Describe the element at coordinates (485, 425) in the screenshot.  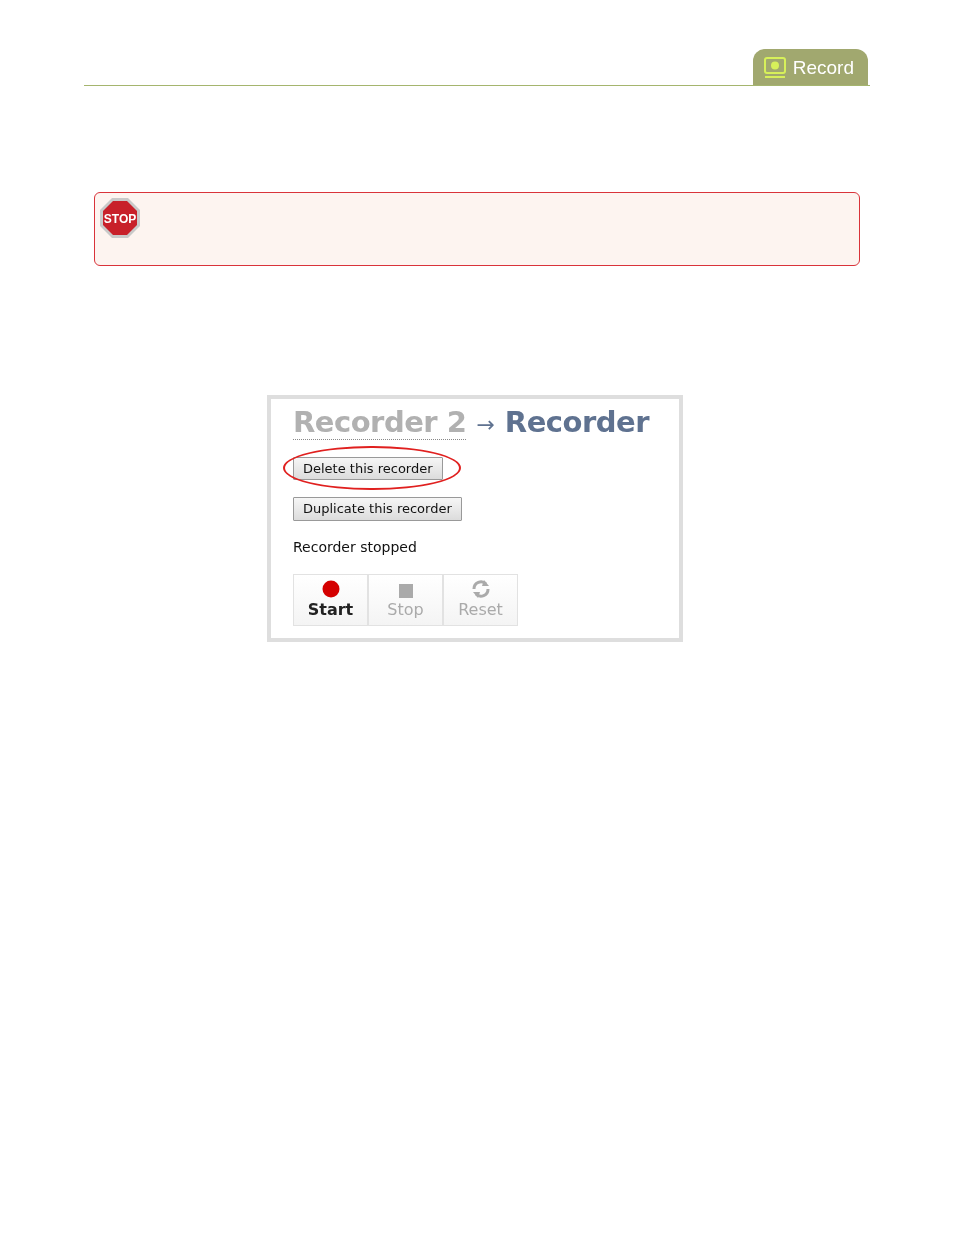
I see `arrow-symbol: →` at that location.